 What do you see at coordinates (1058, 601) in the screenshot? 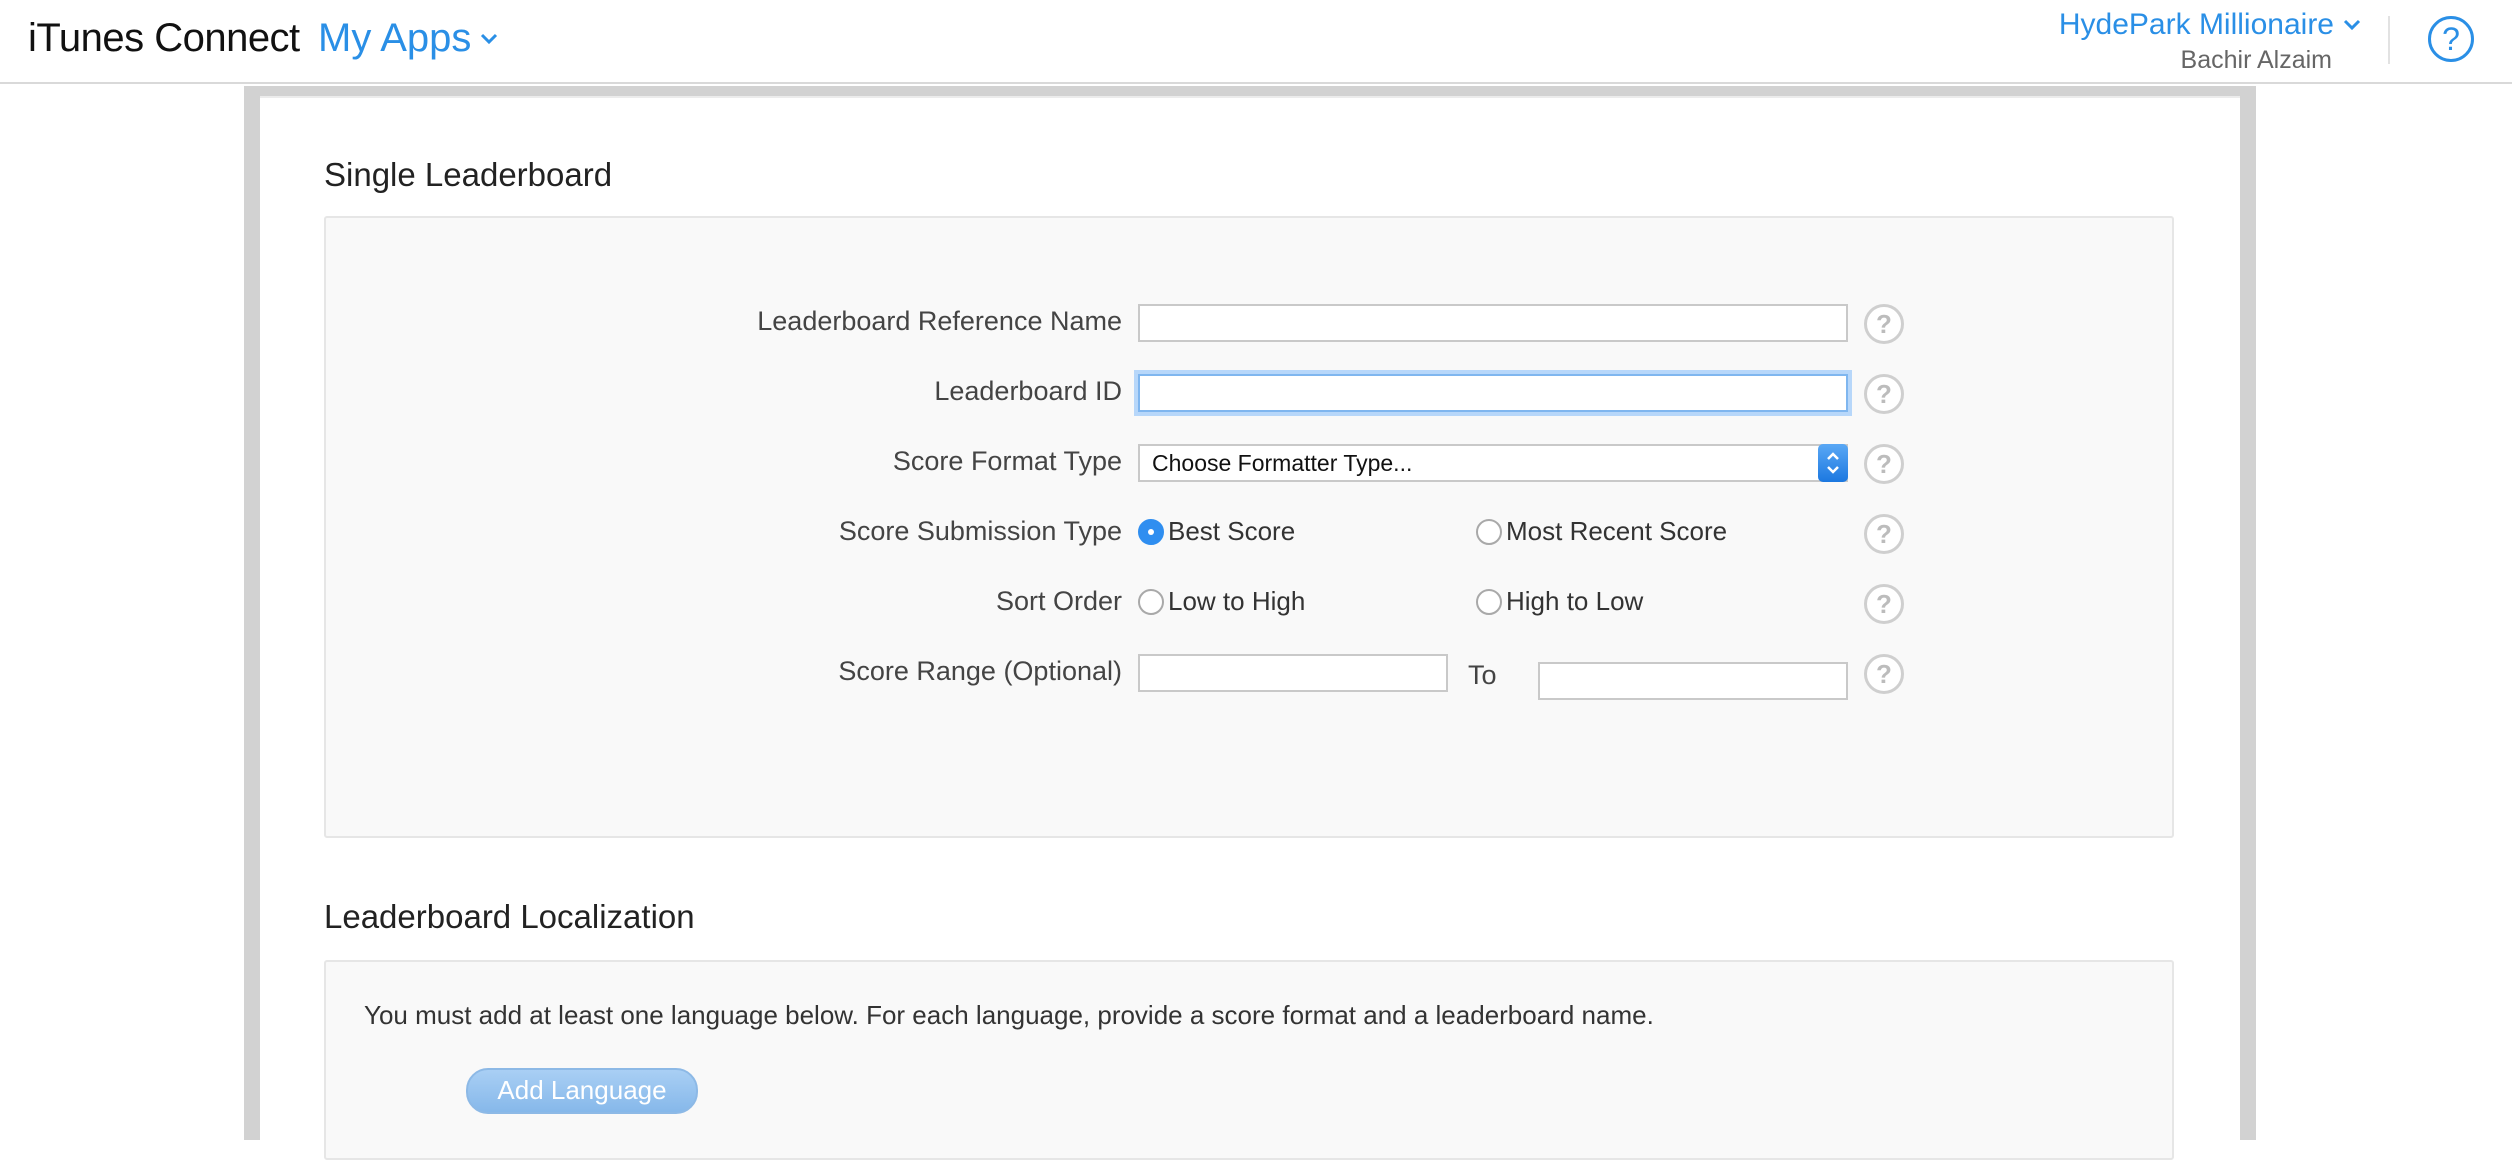
I see `sort-order-label: Sort Order` at bounding box center [1058, 601].